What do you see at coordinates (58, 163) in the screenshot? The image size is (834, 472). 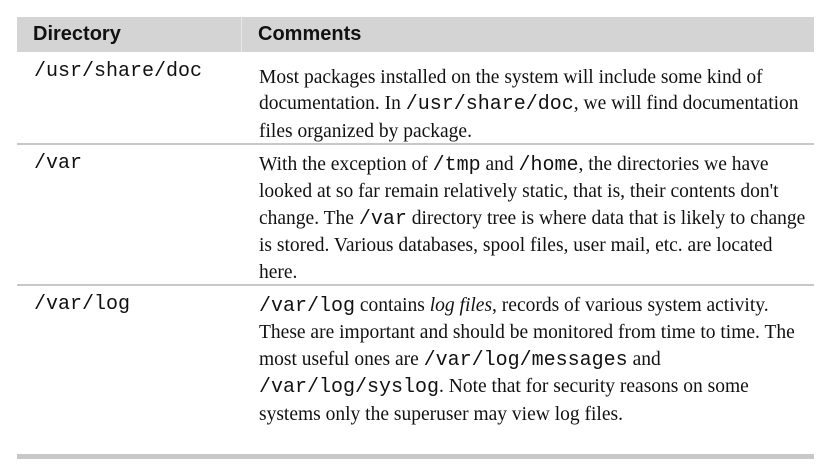 I see `directory-cell: /var` at bounding box center [58, 163].